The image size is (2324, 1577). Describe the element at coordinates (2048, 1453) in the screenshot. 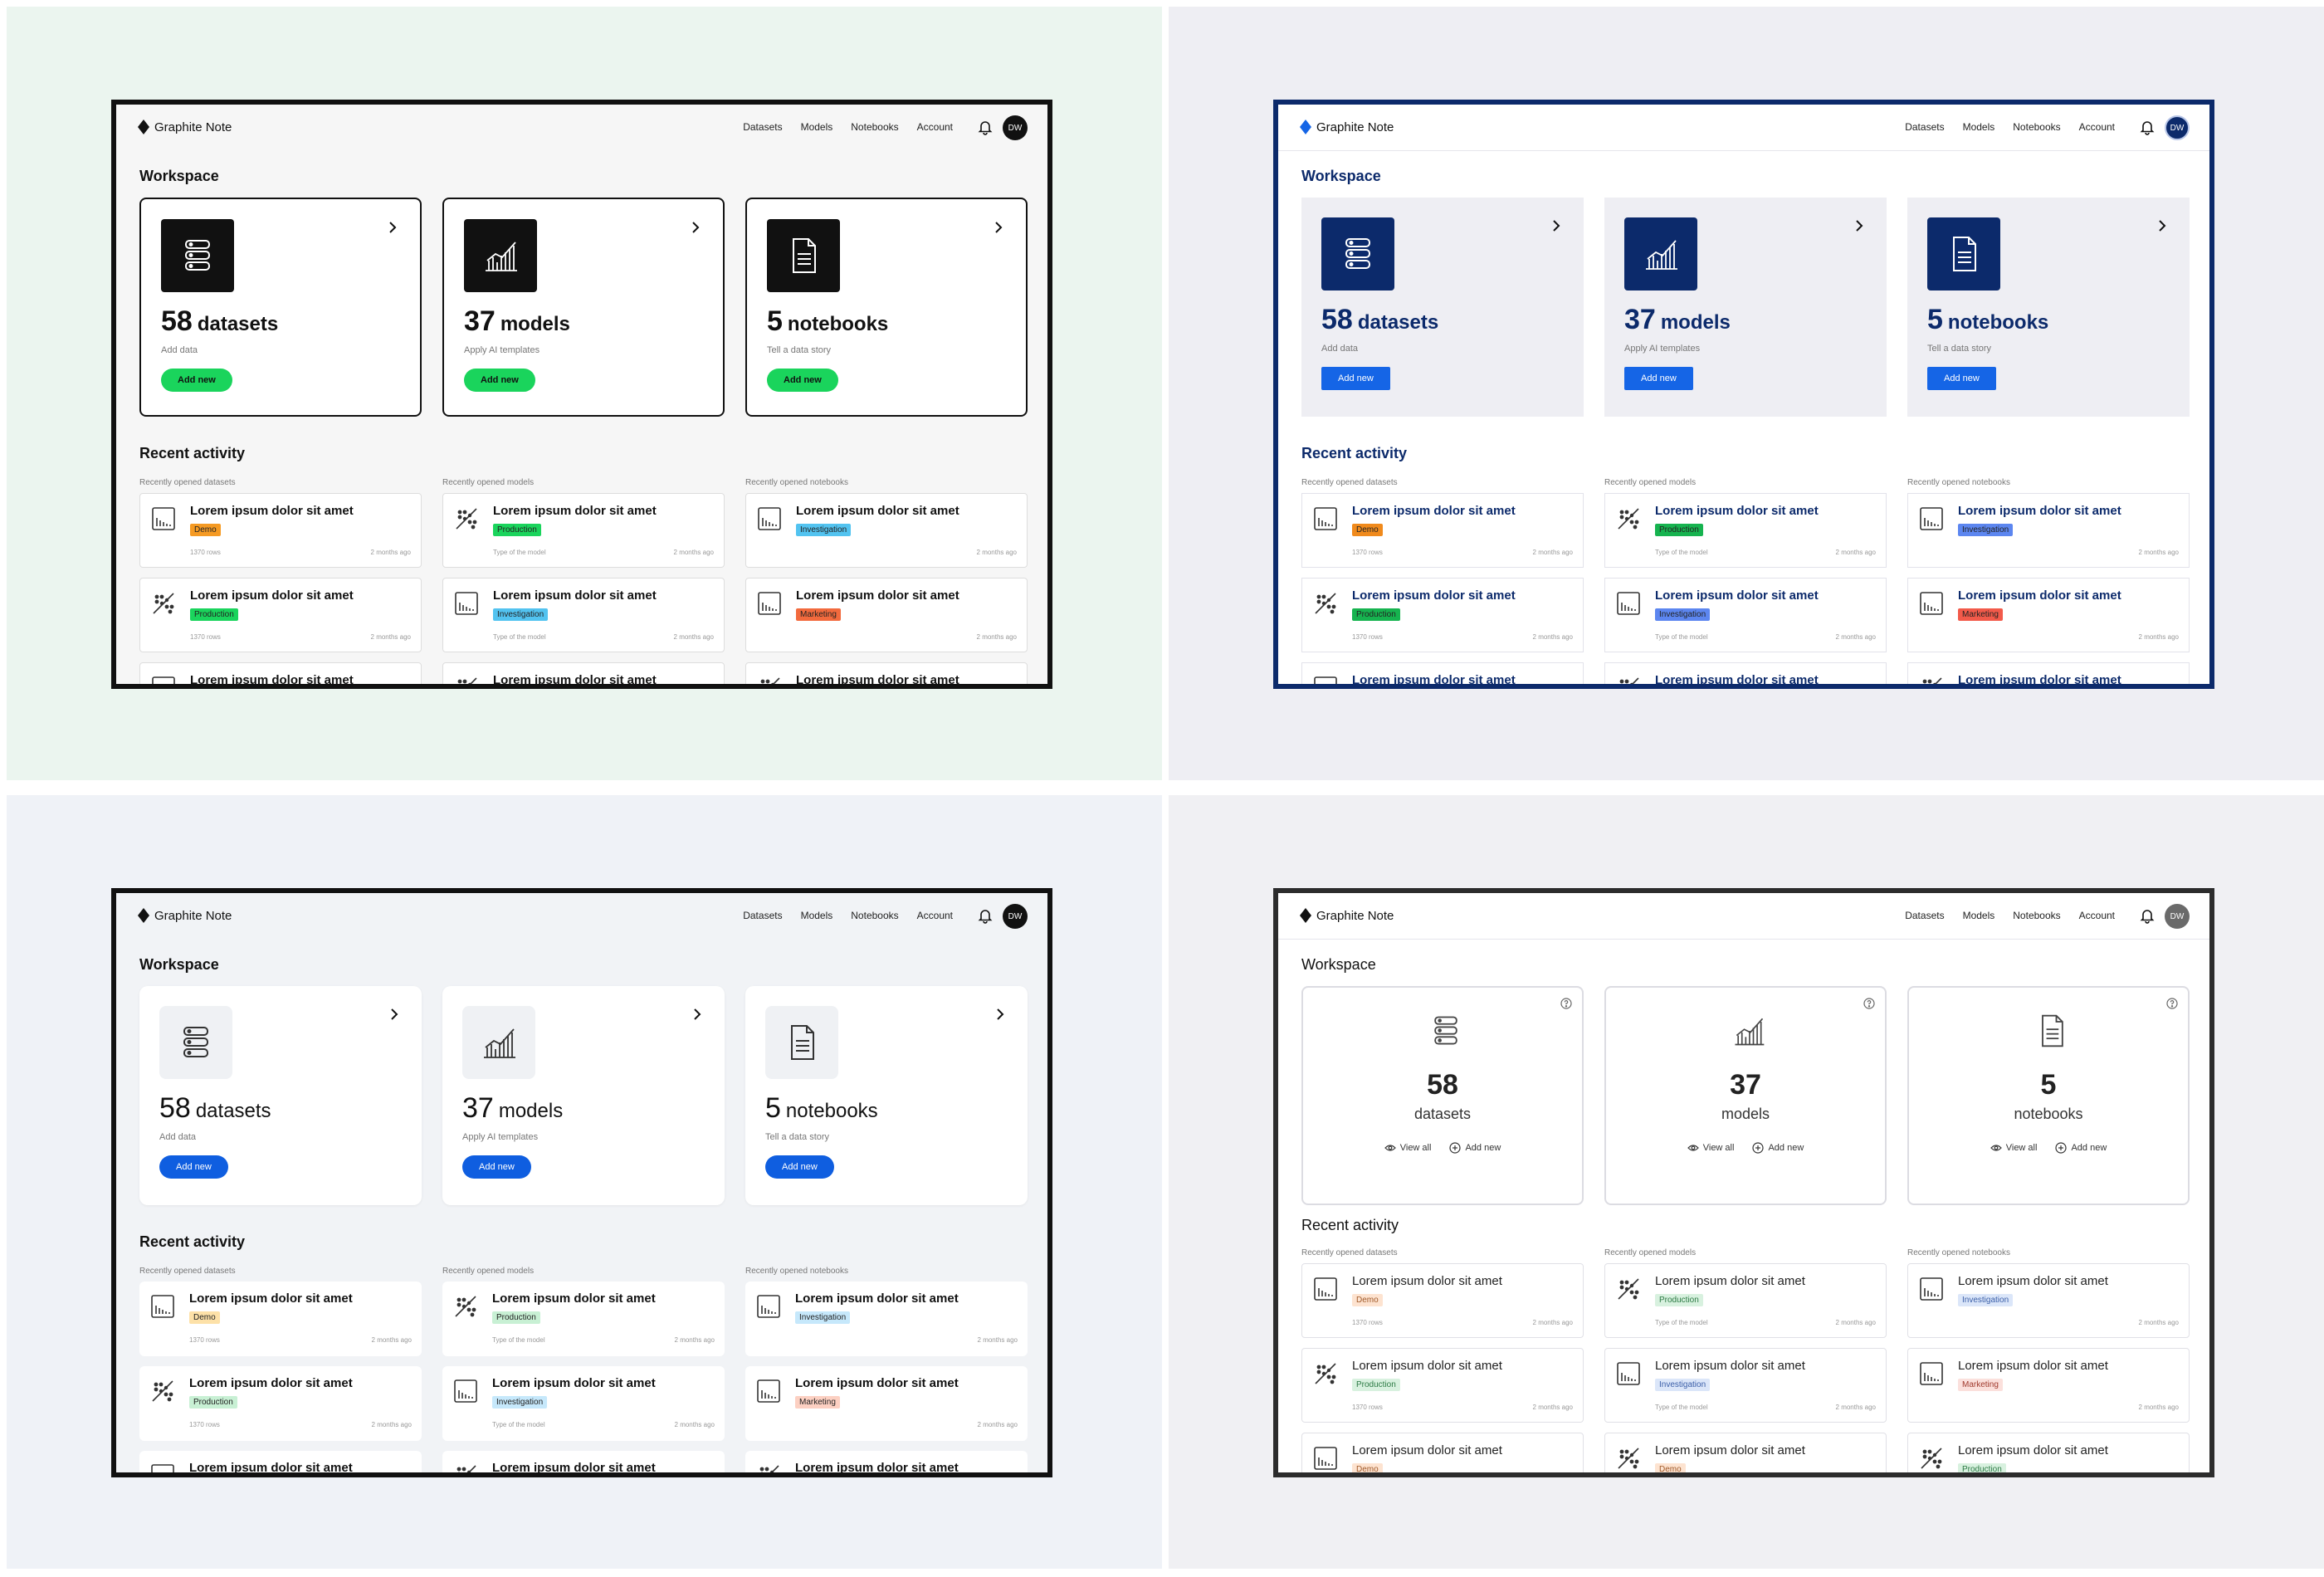

I see `list-item: Lorem ipsum dolor sit amet Production` at that location.